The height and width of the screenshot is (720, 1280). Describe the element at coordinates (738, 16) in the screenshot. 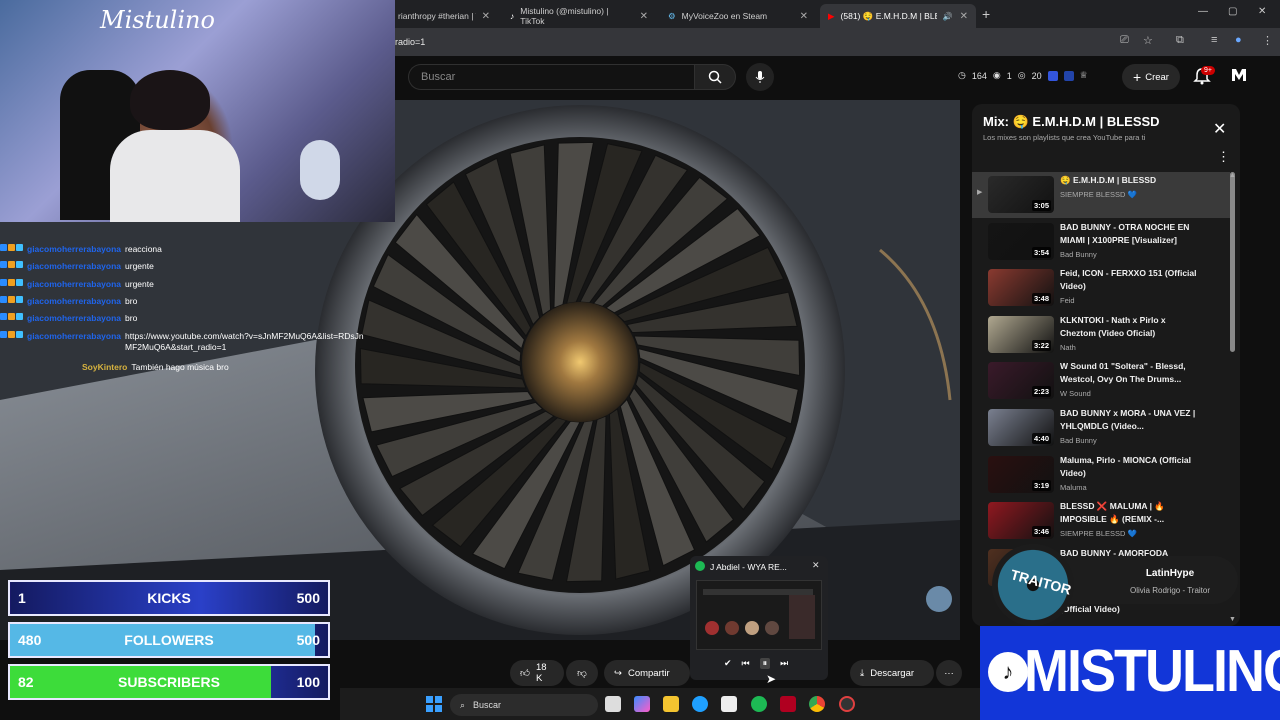

I see `tab-steam: ⚙ MyVoiceZoo en Steam ✕` at that location.